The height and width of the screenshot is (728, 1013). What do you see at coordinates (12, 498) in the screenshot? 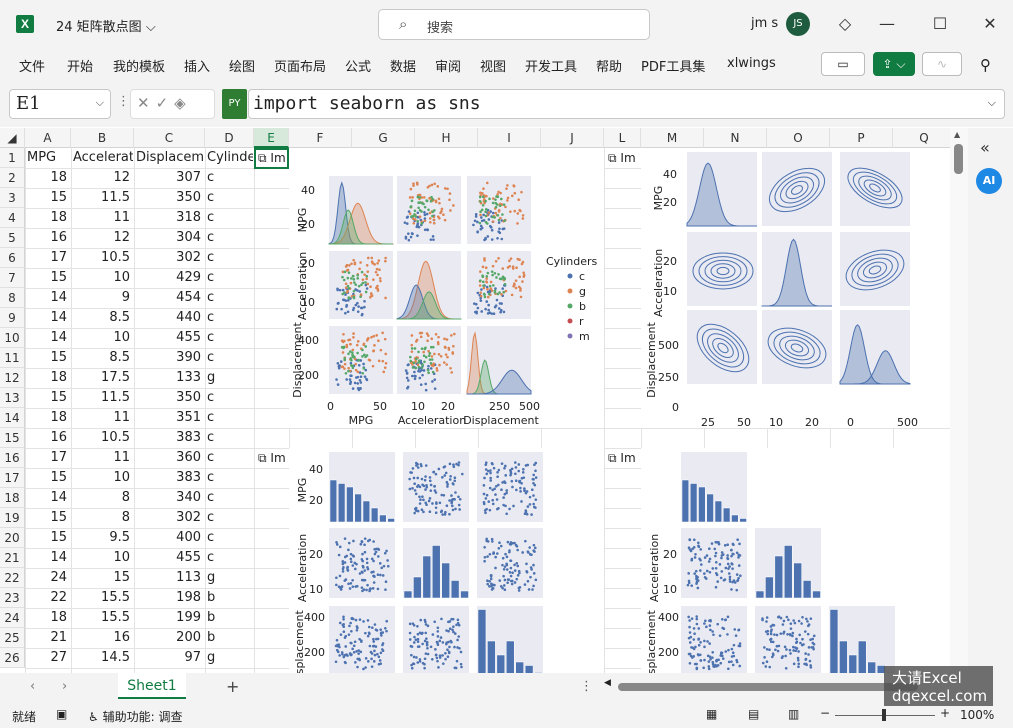
I see `row-header: 18` at bounding box center [12, 498].